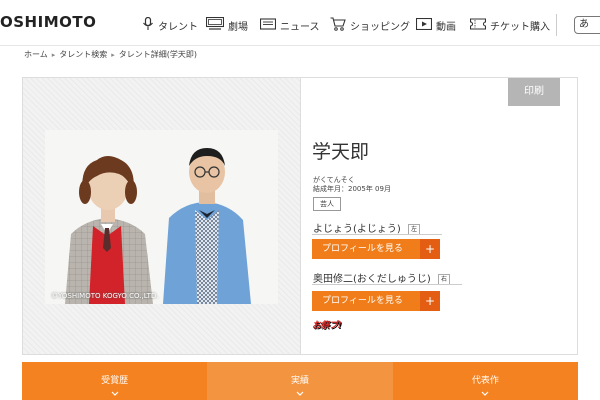 Image resolution: width=600 pixels, height=400 pixels. I want to click on language-button: あ, so click(587, 25).